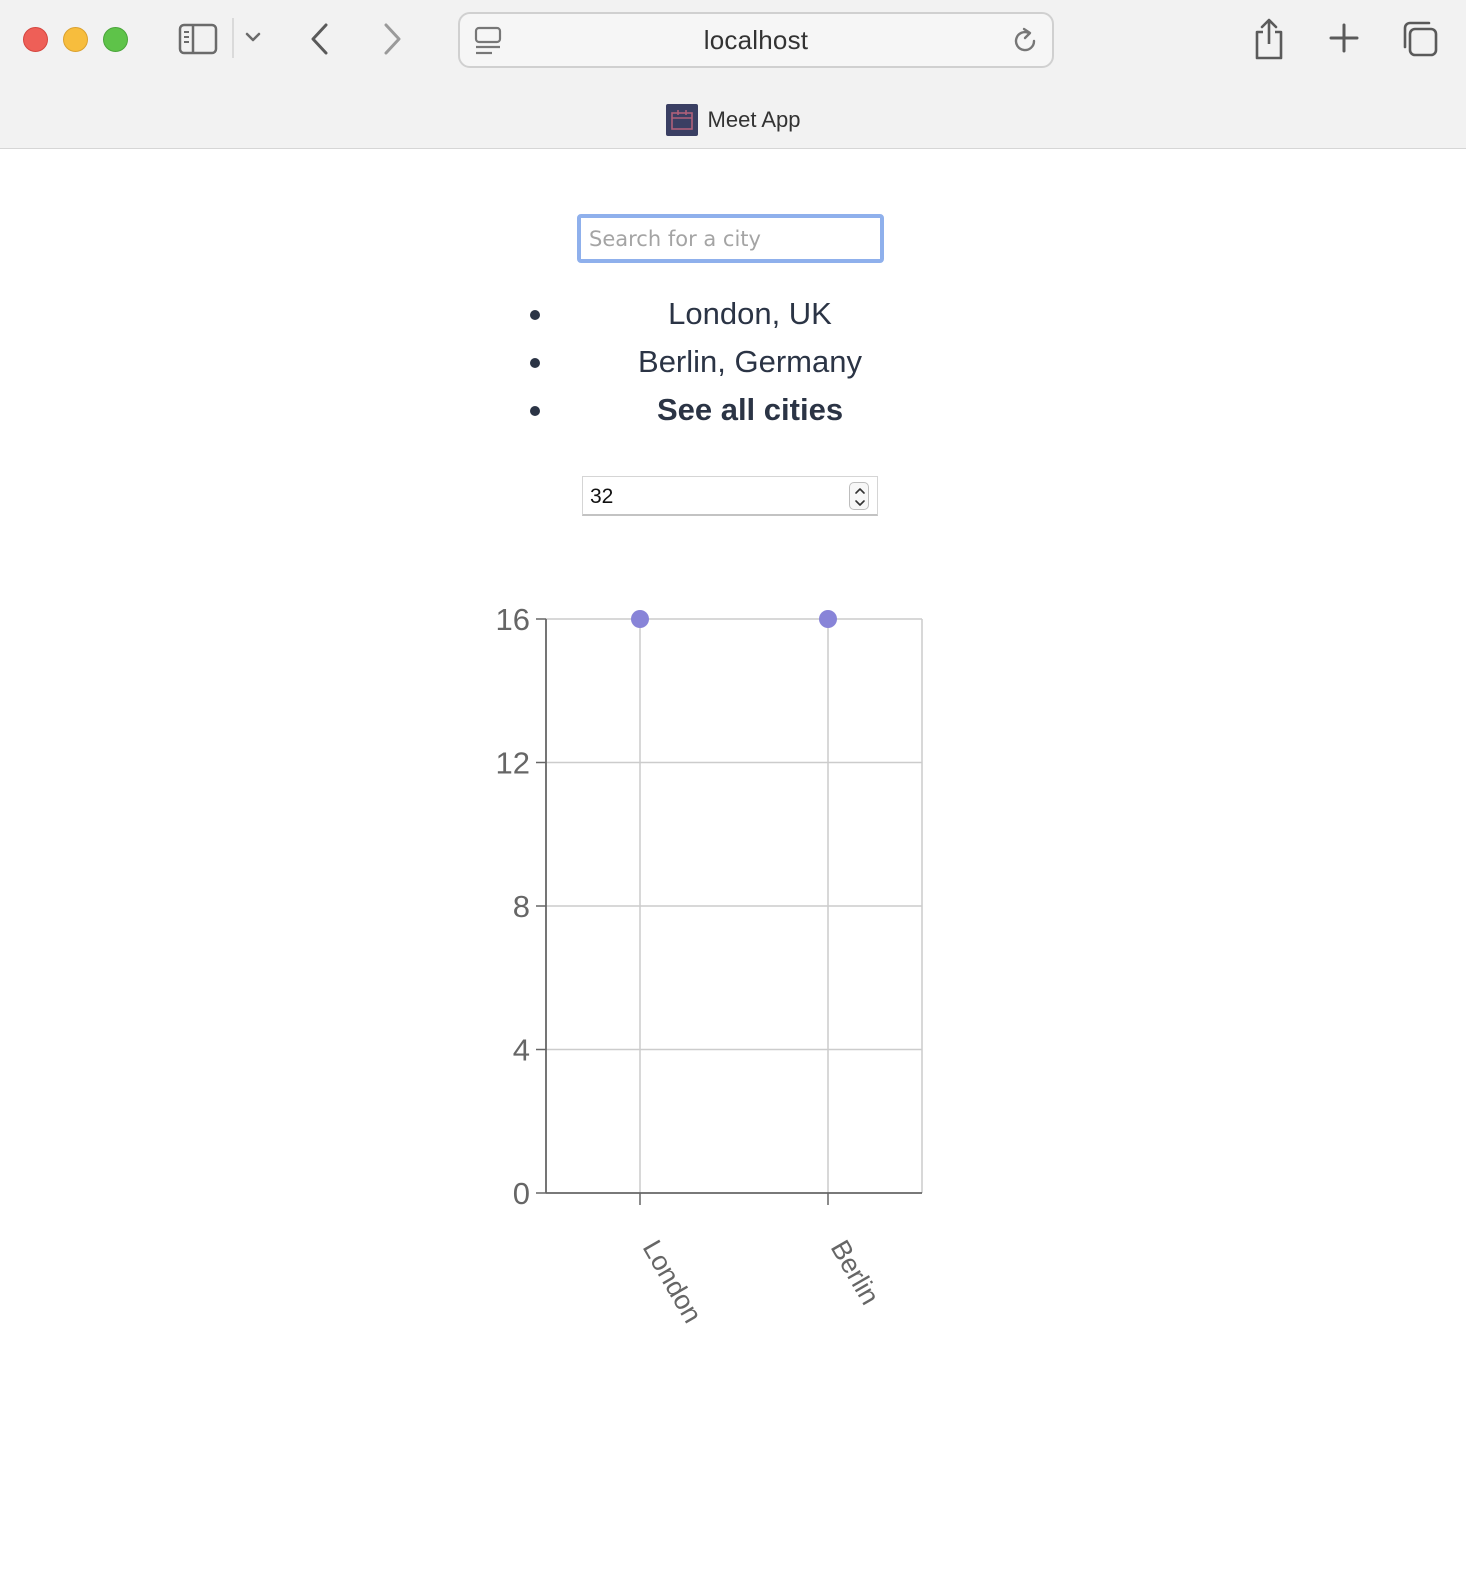  I want to click on x-tick-label: Berlin, so click(855, 1272).